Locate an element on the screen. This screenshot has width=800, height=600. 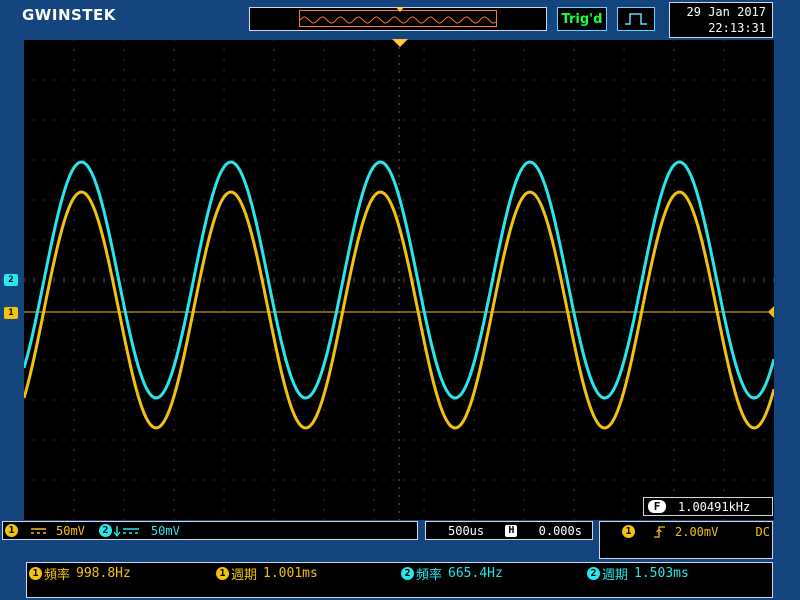
trigger-level: 2.00mV is located at coordinates (697, 531).